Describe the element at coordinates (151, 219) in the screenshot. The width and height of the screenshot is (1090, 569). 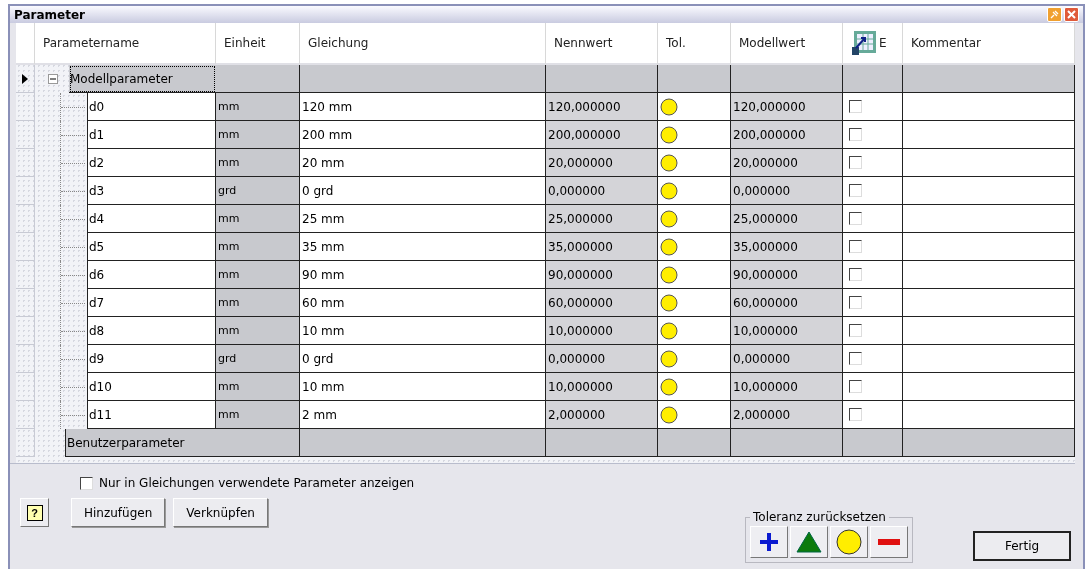
I see `parameter-name: d4` at that location.